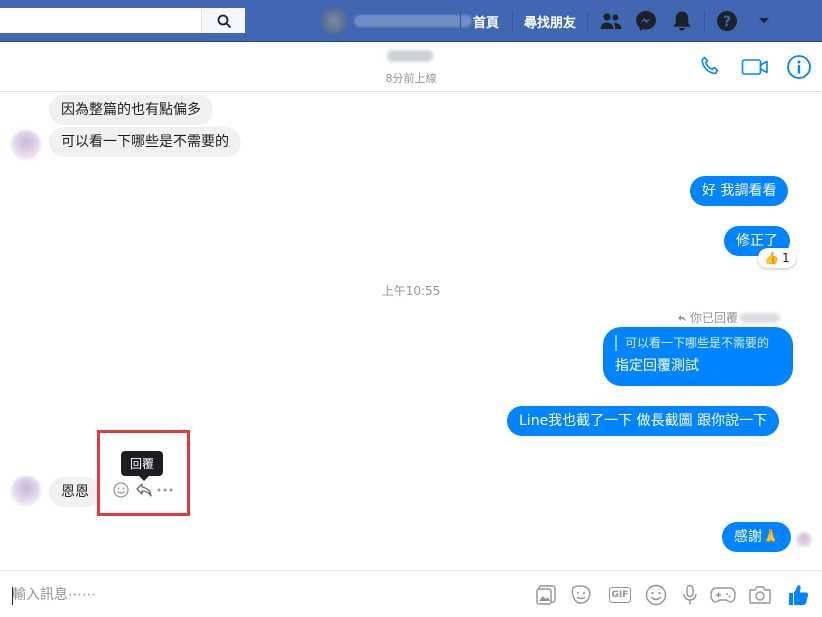 The height and width of the screenshot is (617, 822). I want to click on contact-name-blurred, so click(410, 56).